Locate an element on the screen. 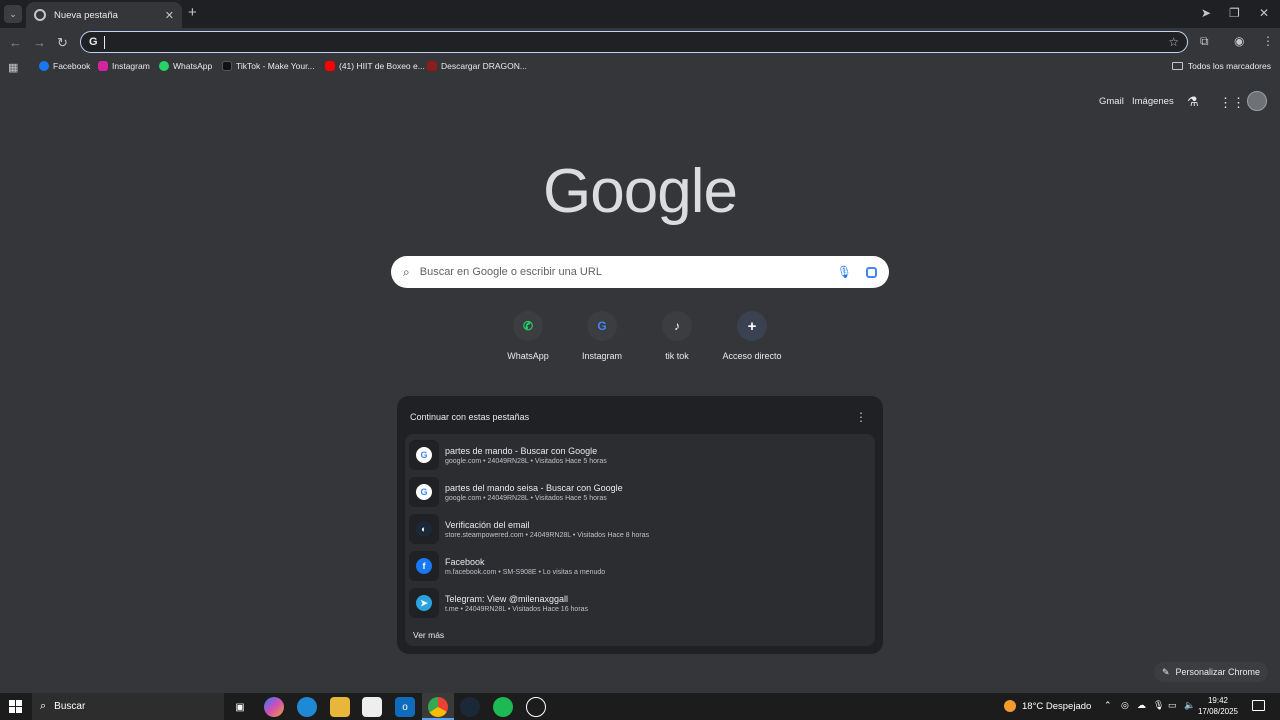 This screenshot has width=1280, height=720. chevron-down-icon: ⌄ is located at coordinates (13, 13).